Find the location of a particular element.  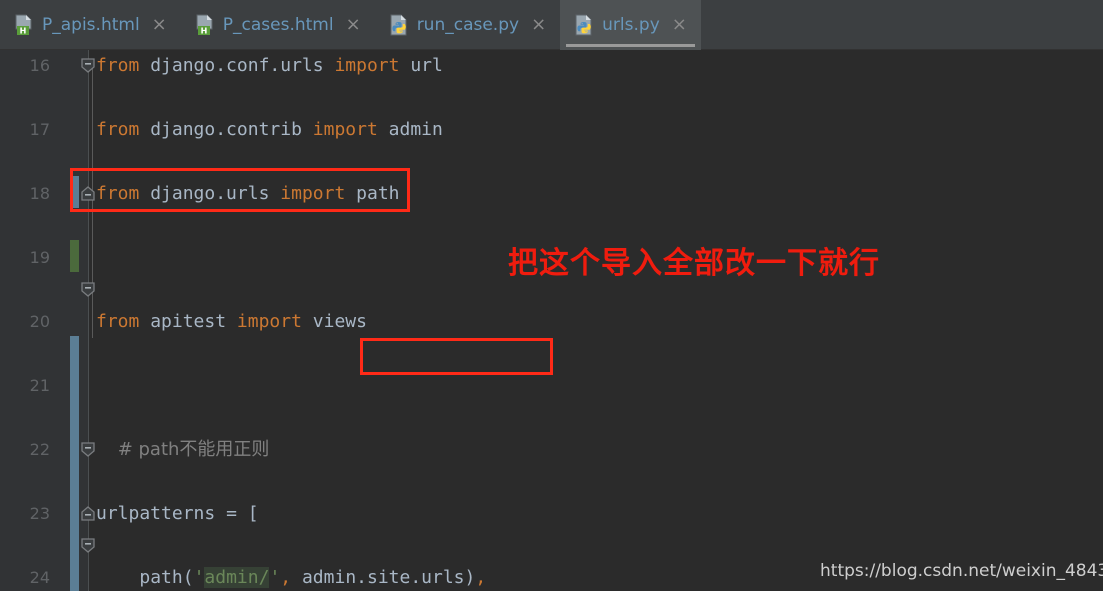

tab-label: urls.py is located at coordinates (631, 25).